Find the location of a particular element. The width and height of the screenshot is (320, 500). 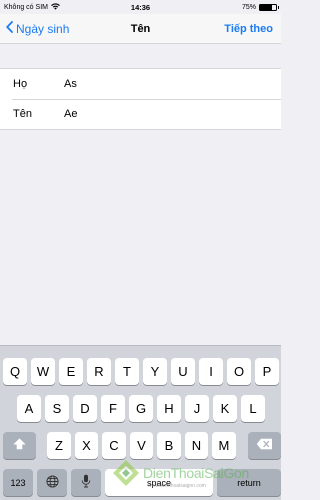

back-button: Ngày sinh is located at coordinates (34, 28).